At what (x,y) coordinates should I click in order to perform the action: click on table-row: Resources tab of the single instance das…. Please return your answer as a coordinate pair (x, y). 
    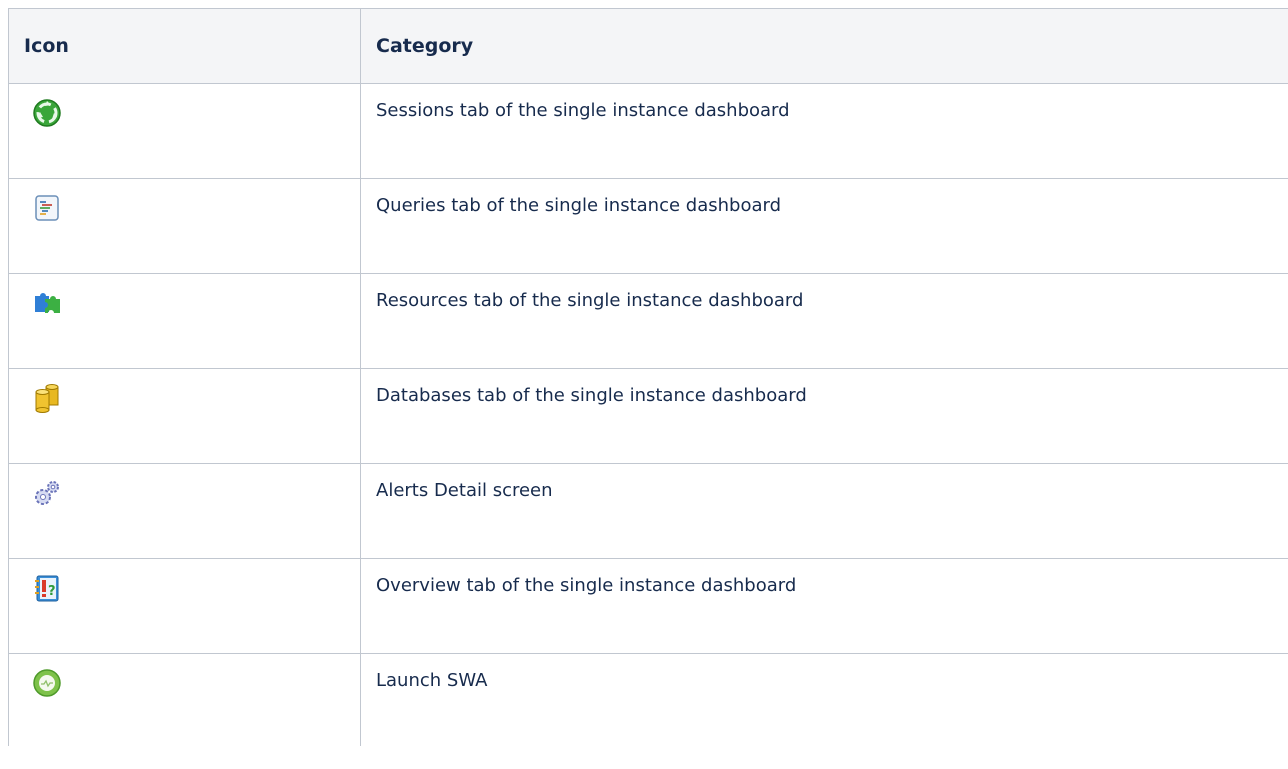
    Looking at the image, I should click on (648, 321).